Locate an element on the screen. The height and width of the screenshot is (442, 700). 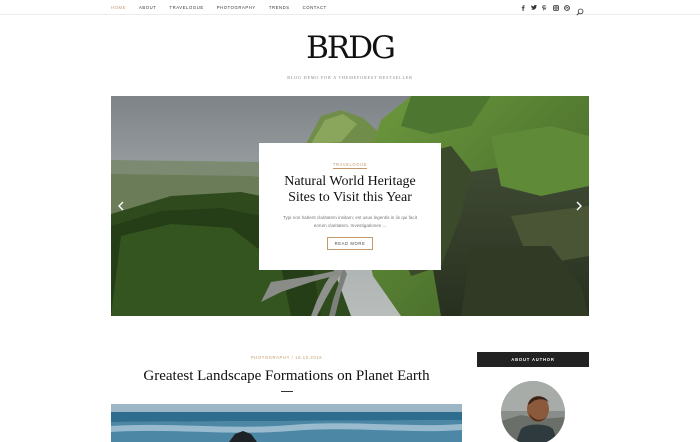
pinterest-icon is located at coordinates (544, 7).